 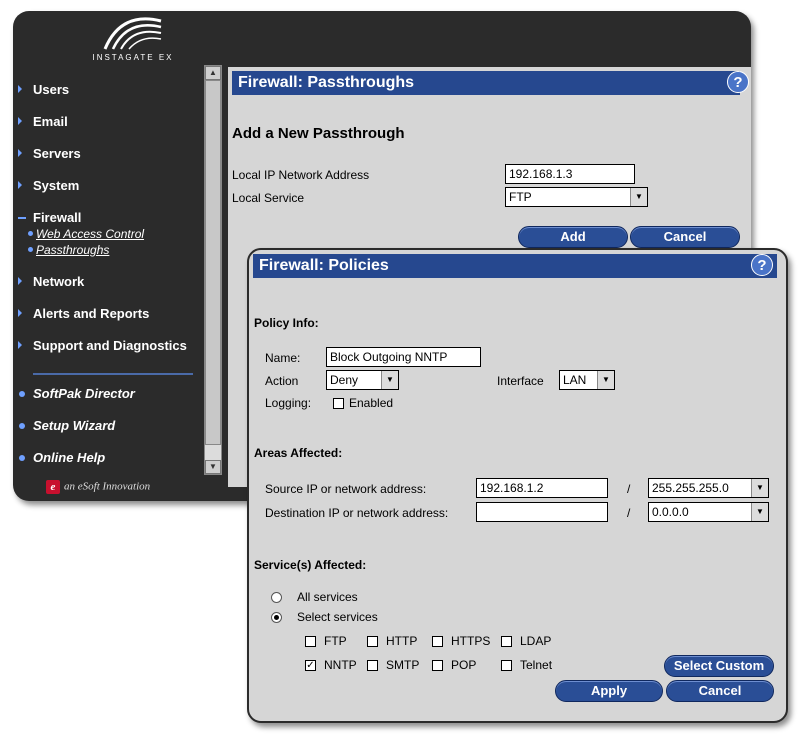 I want to click on local-service-select: FTP ▼, so click(x=576, y=197).